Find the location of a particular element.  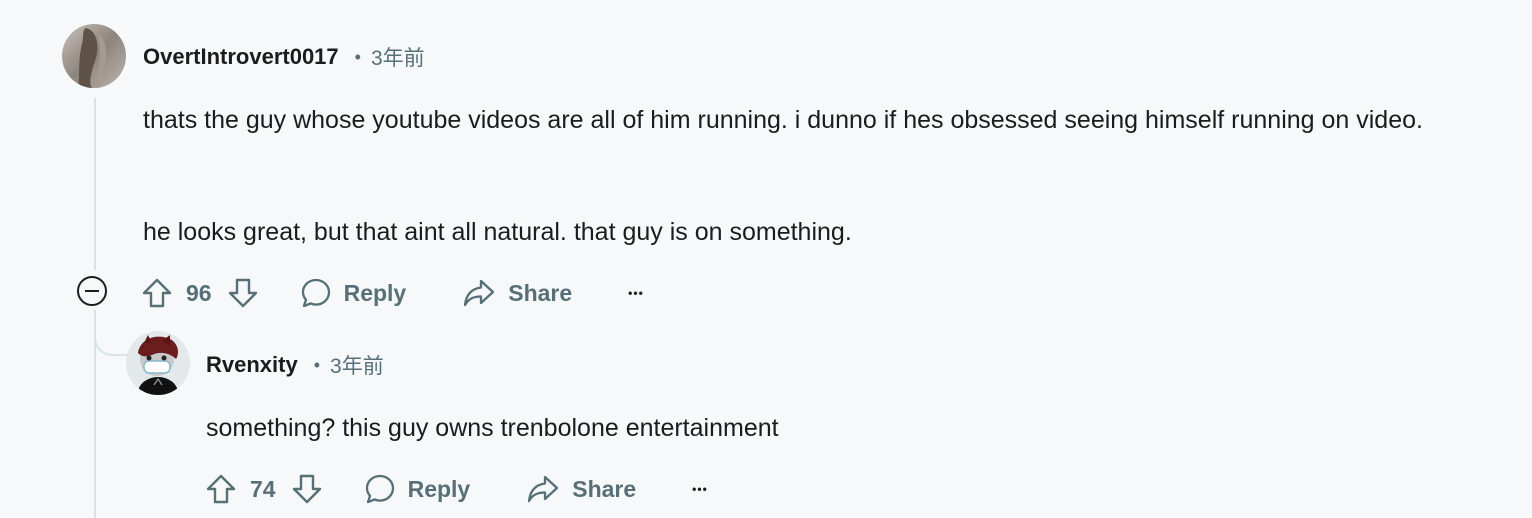

thread-line is located at coordinates (95, 184).